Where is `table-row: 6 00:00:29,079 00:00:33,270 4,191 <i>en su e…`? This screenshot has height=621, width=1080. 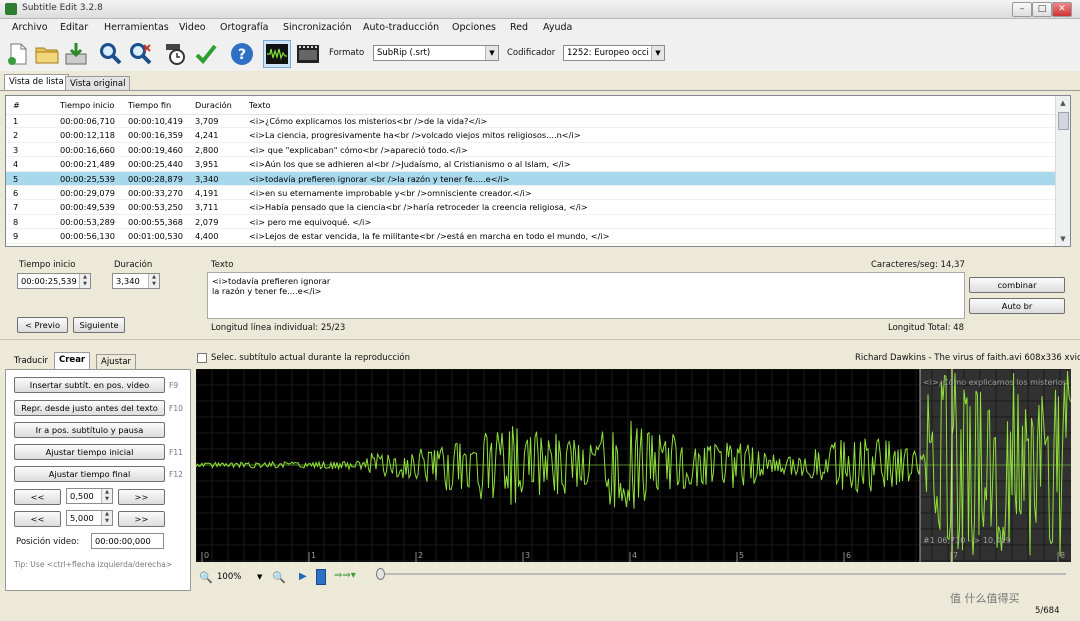
table-row: 6 00:00:29,079 00:00:33,270 4,191 <i>en su e… is located at coordinates (531, 193).